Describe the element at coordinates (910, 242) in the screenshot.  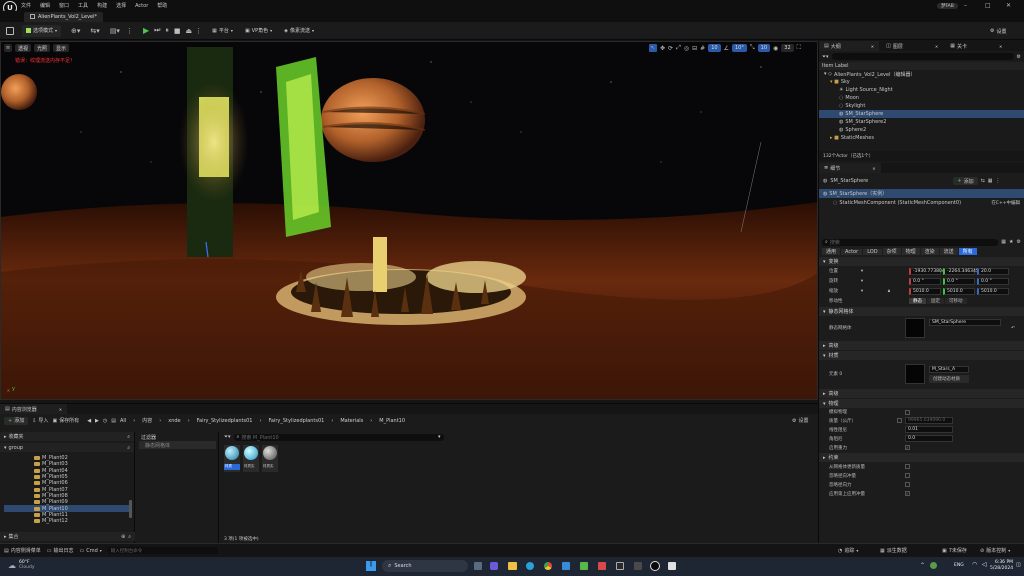
I see `details-search-input: ⌕ 搜索` at that location.